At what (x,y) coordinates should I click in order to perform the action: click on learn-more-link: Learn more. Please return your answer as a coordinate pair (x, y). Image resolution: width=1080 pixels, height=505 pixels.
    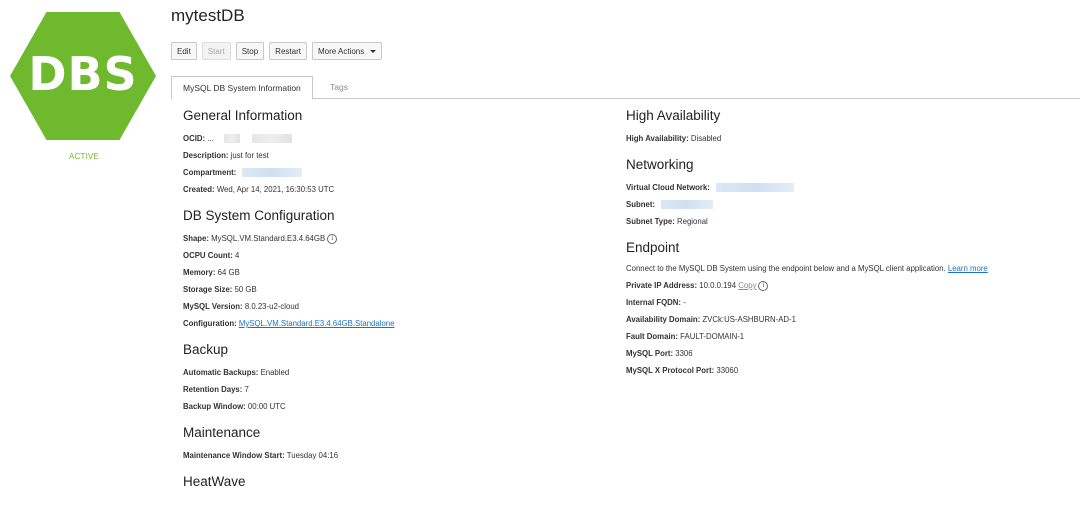
    Looking at the image, I should click on (968, 268).